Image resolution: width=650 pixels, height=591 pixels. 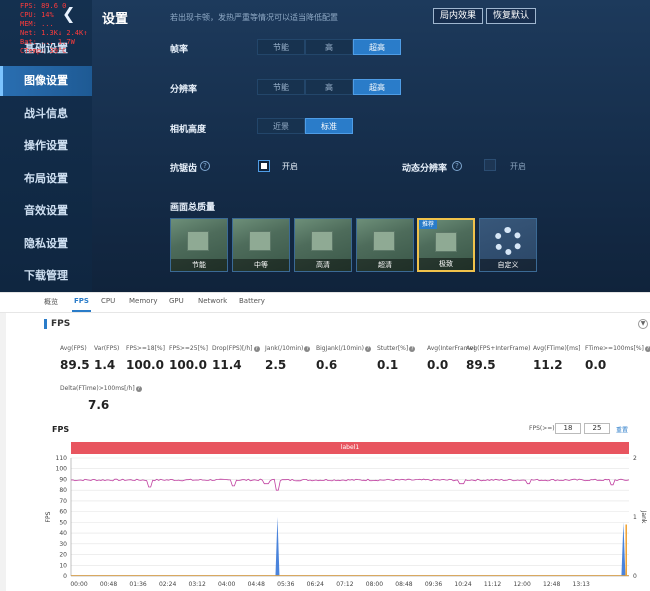 I want to click on stat-bigjank: BigJank(/10min)? 0.6, so click(x=343, y=358).